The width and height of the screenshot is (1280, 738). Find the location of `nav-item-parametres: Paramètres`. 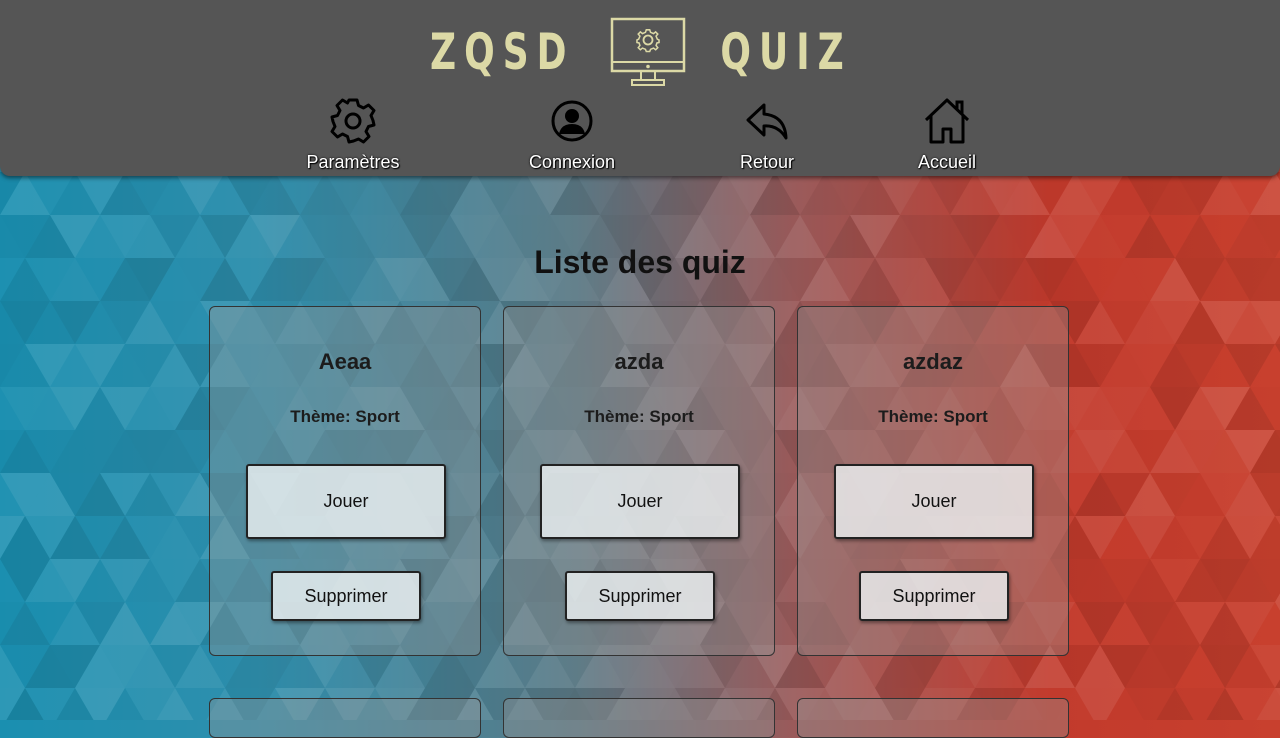

nav-item-parametres: Paramètres is located at coordinates (353, 134).